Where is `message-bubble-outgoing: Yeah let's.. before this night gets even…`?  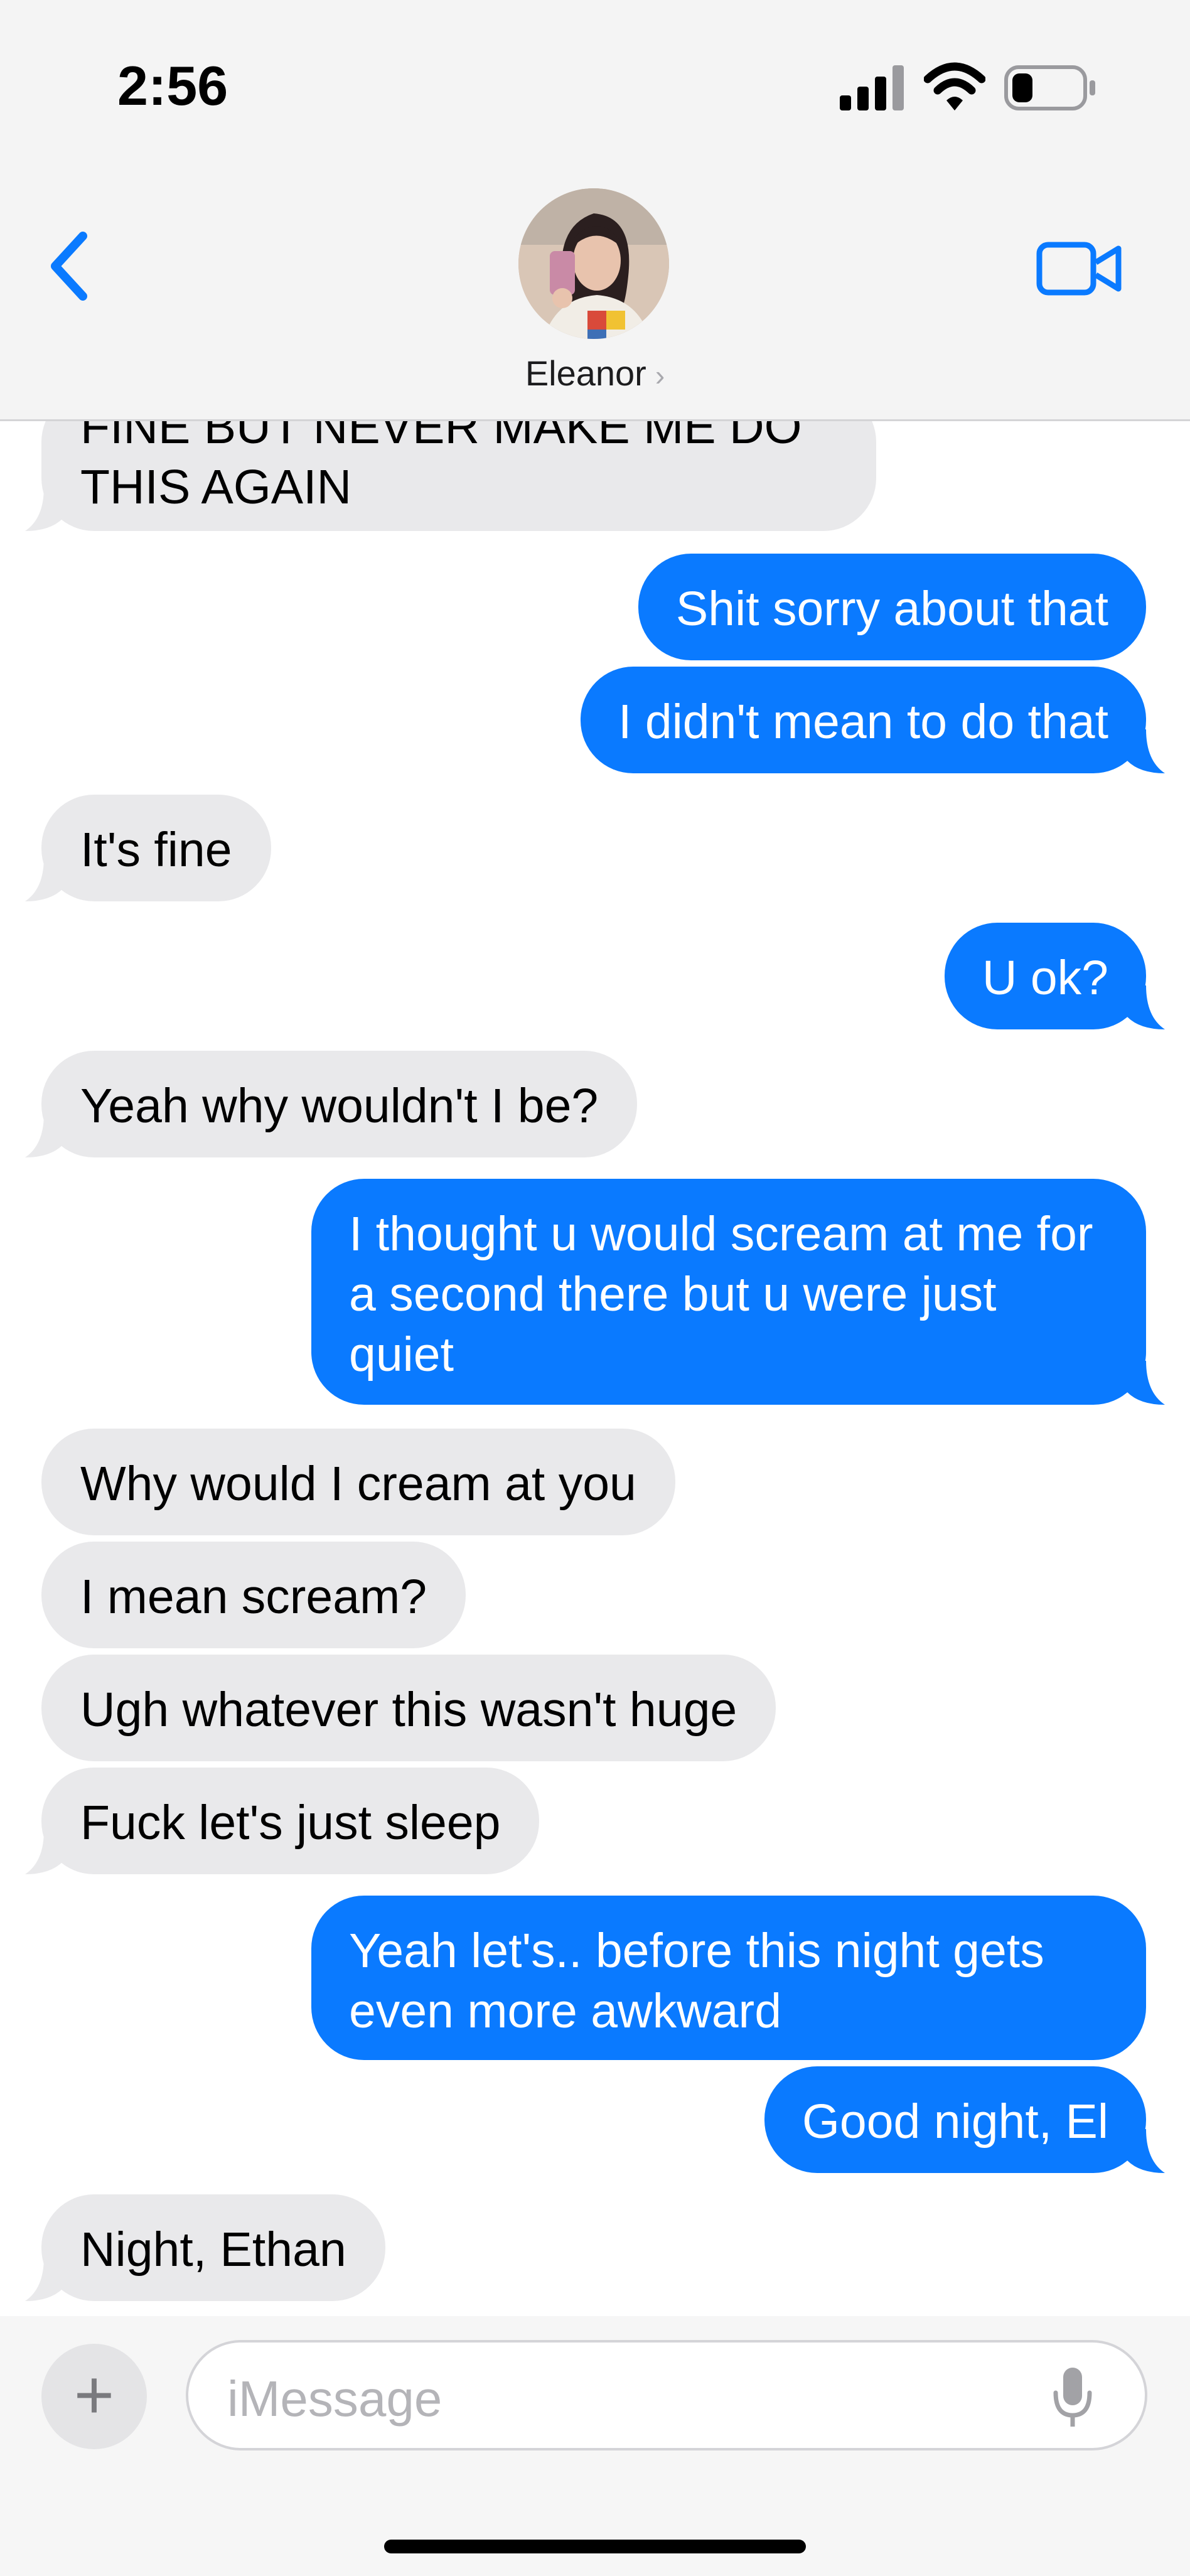
message-bubble-outgoing: Yeah let's.. before this night gets even… is located at coordinates (728, 1978).